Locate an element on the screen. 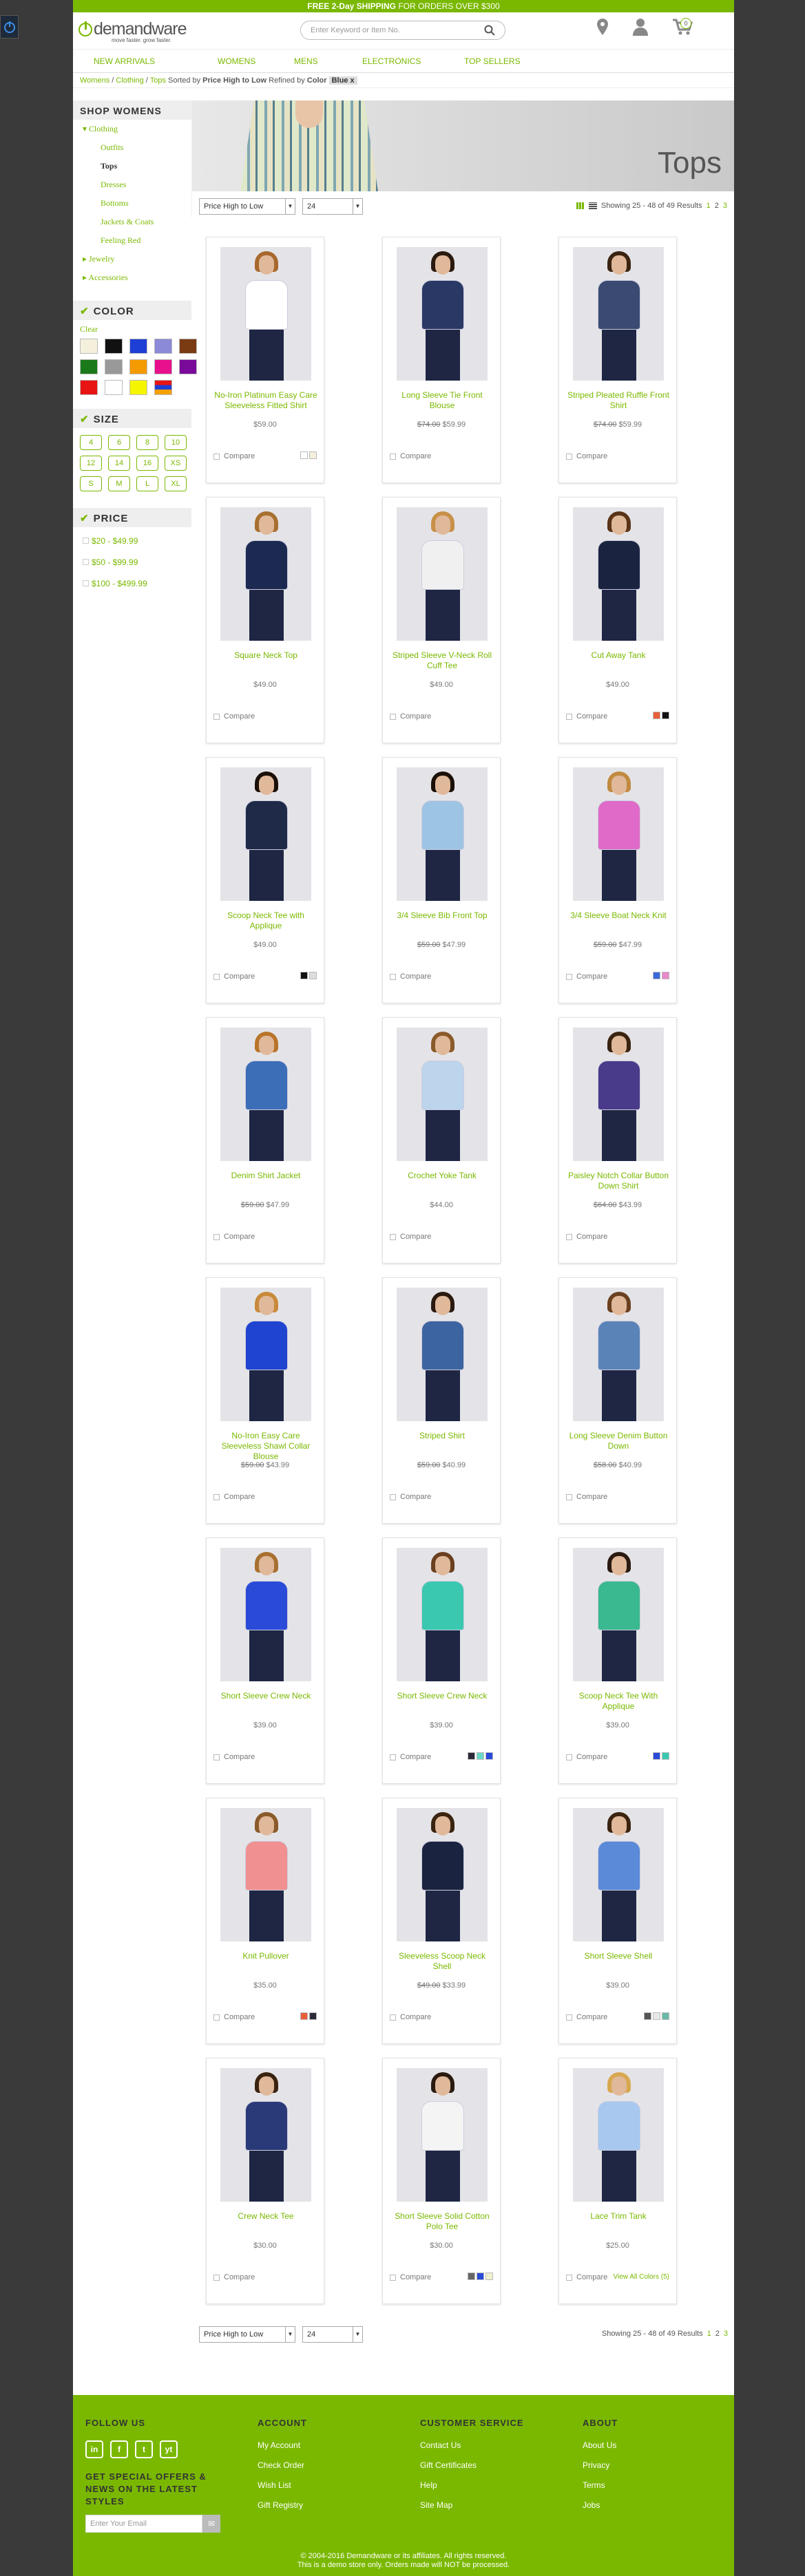 This screenshot has height=2576, width=805. size-option: XL is located at coordinates (176, 483).